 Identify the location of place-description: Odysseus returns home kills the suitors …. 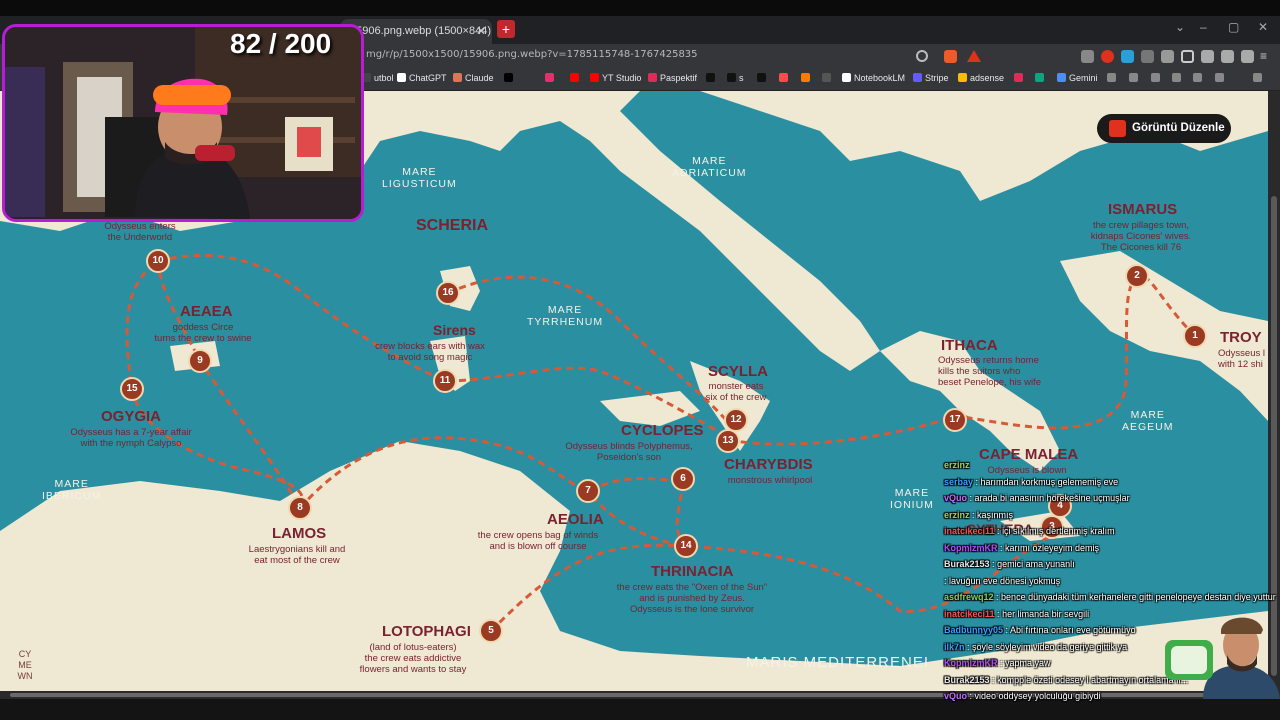
(989, 371).